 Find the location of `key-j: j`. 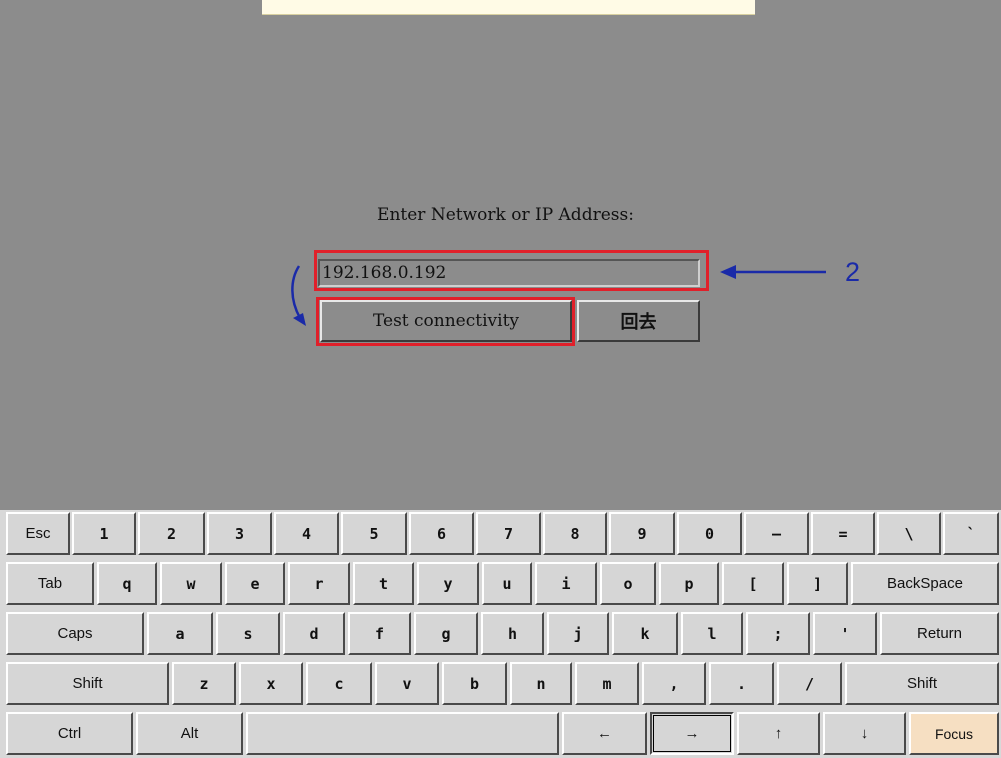

key-j: j is located at coordinates (578, 633).